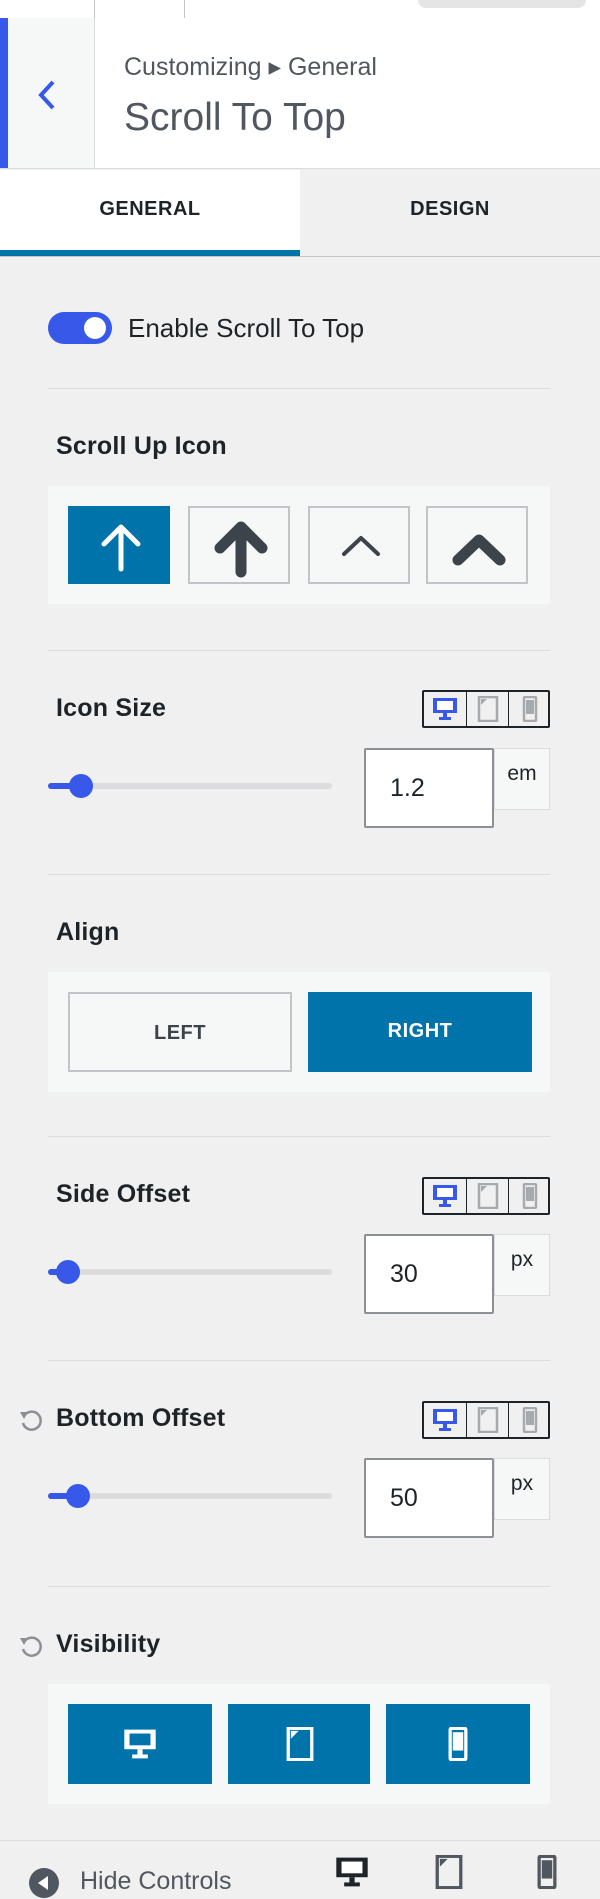  I want to click on arrow-up-thin-icon, so click(121, 548).